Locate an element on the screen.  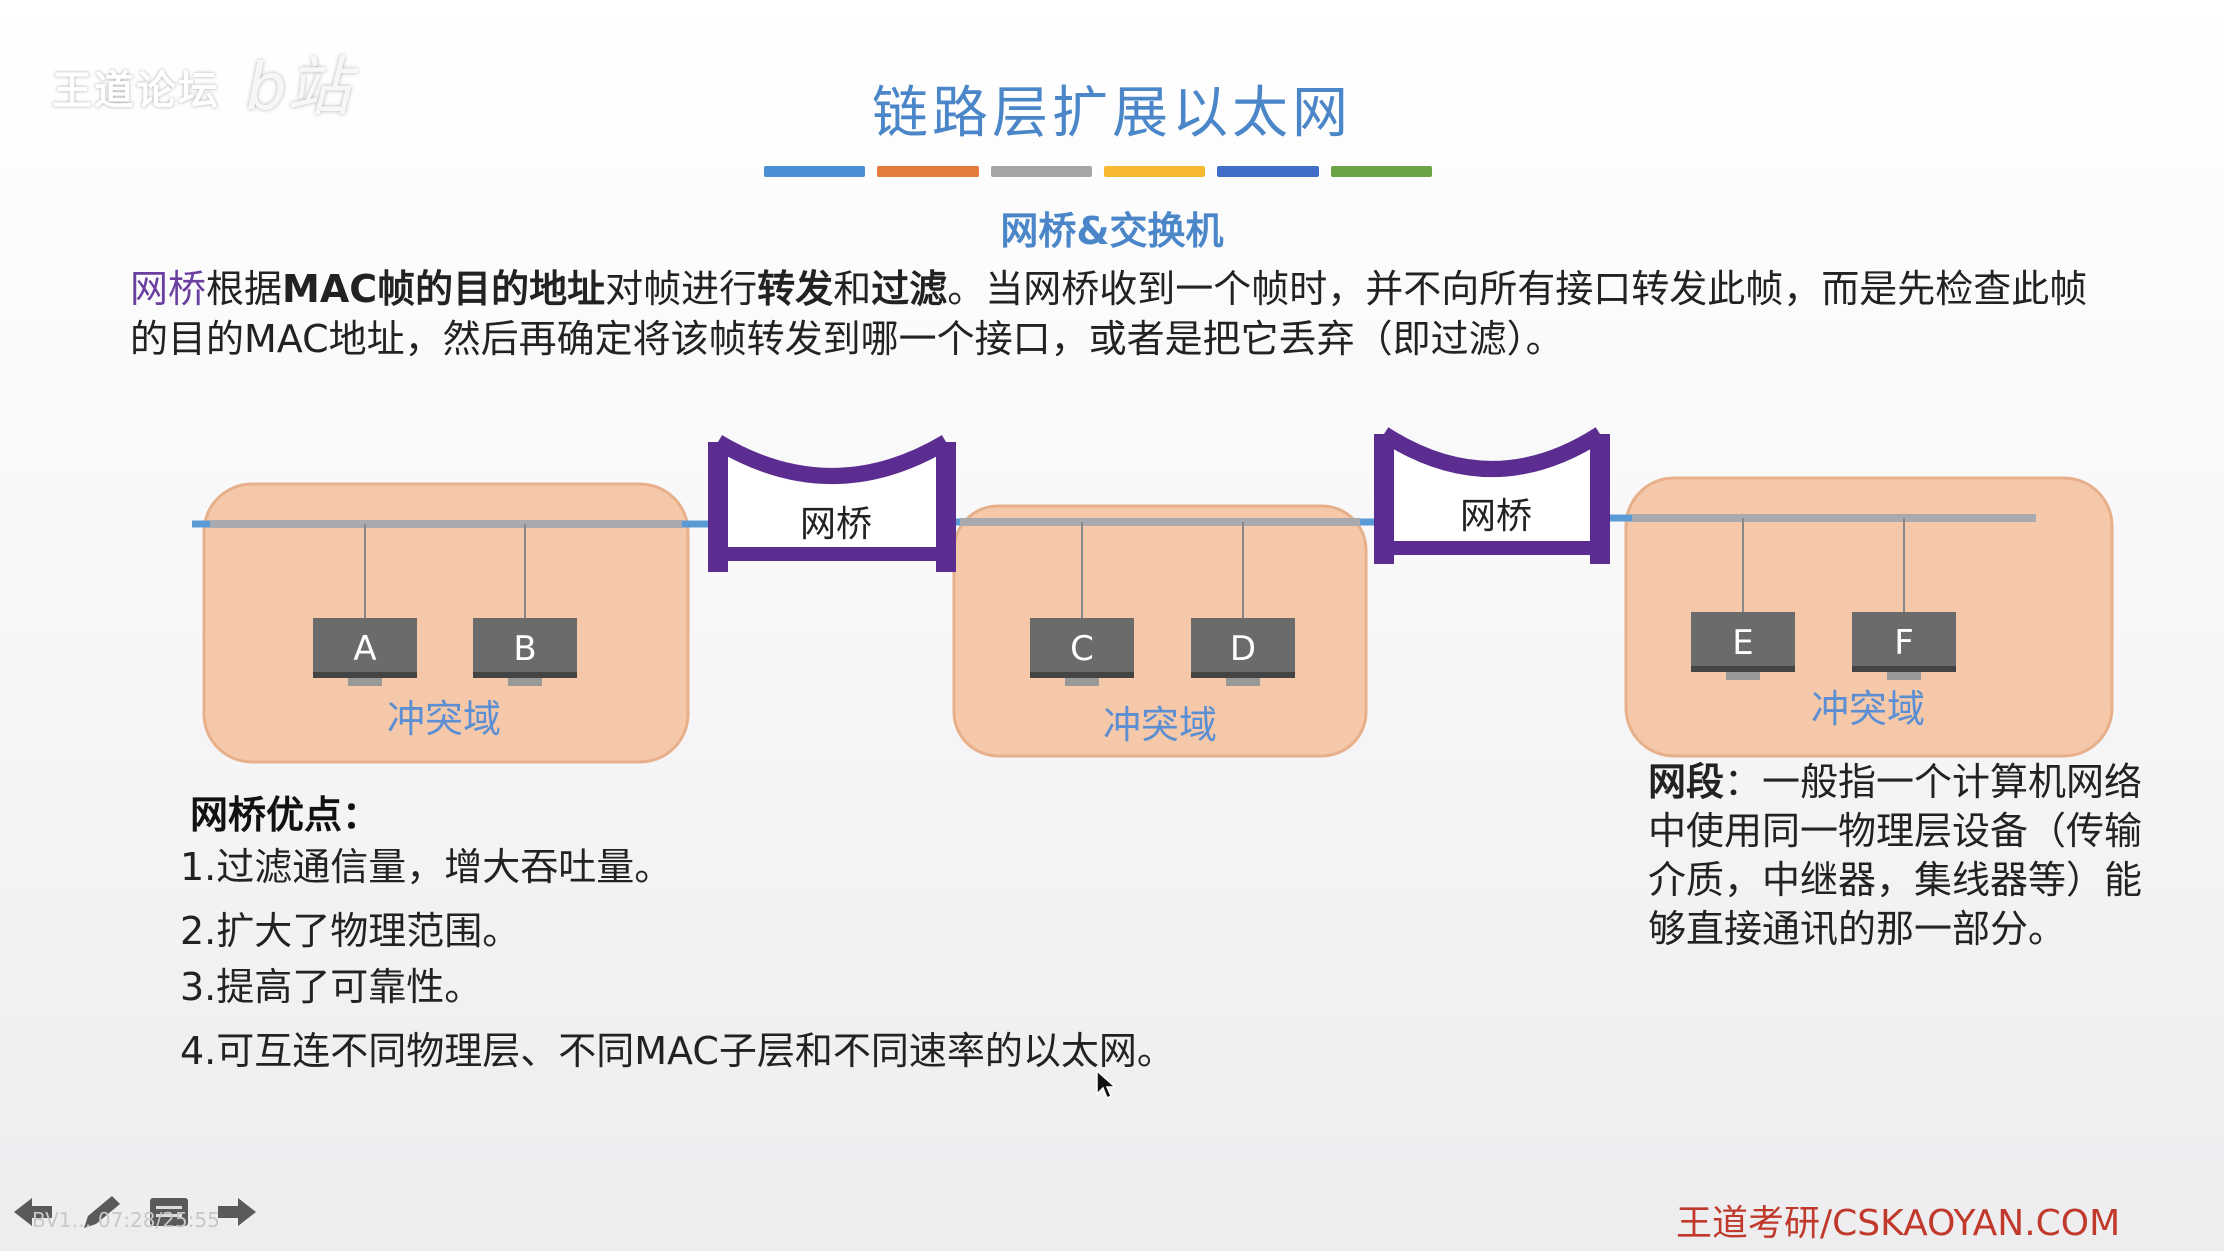
host-f: F is located at coordinates (1904, 646).